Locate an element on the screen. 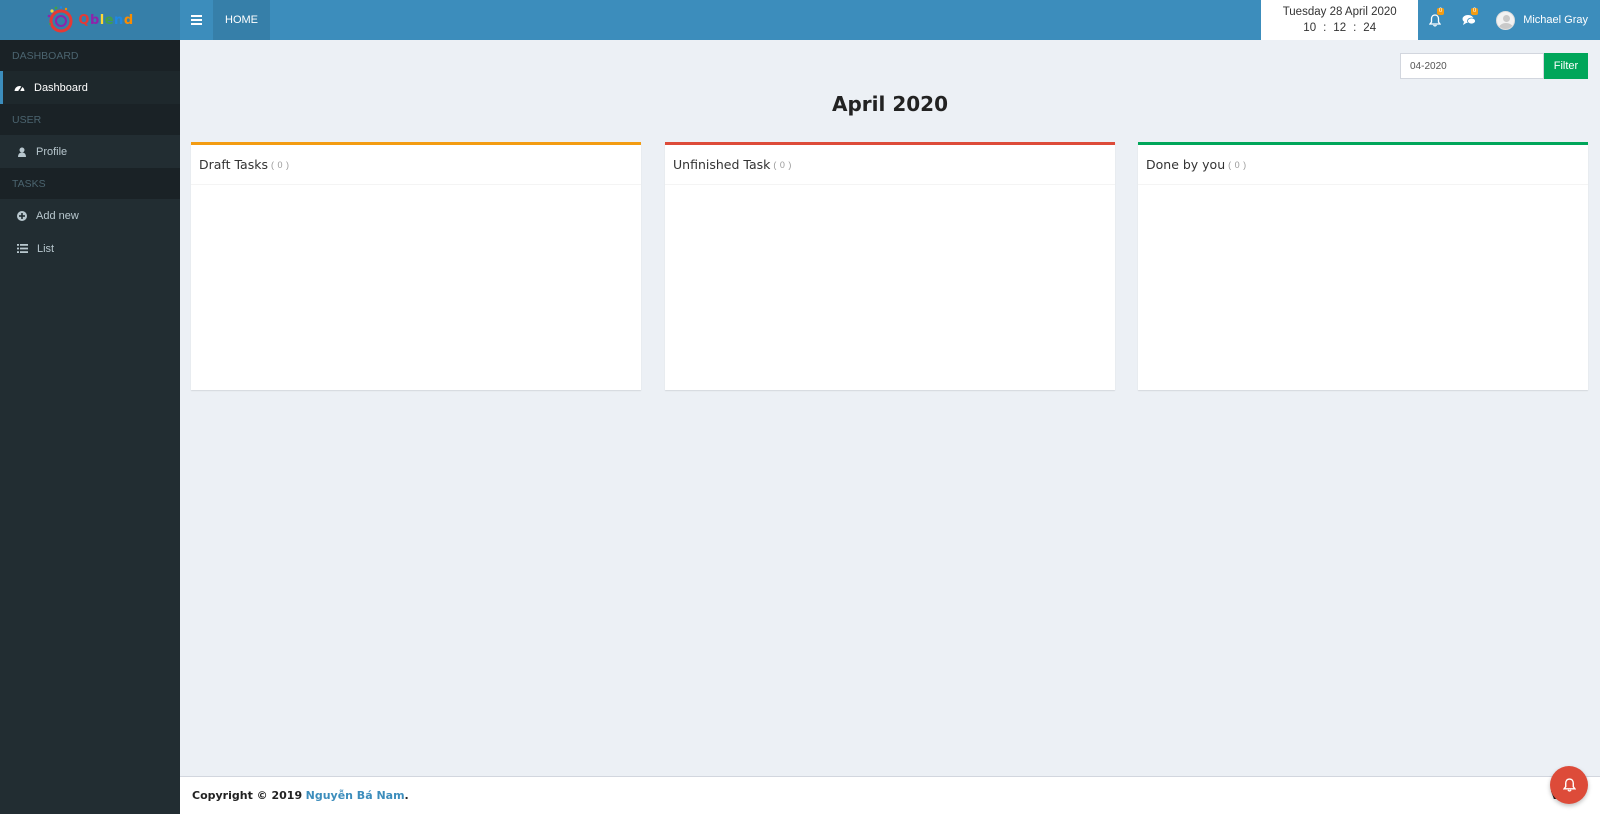  sidebar-item-label: Dashboard is located at coordinates (61, 87).